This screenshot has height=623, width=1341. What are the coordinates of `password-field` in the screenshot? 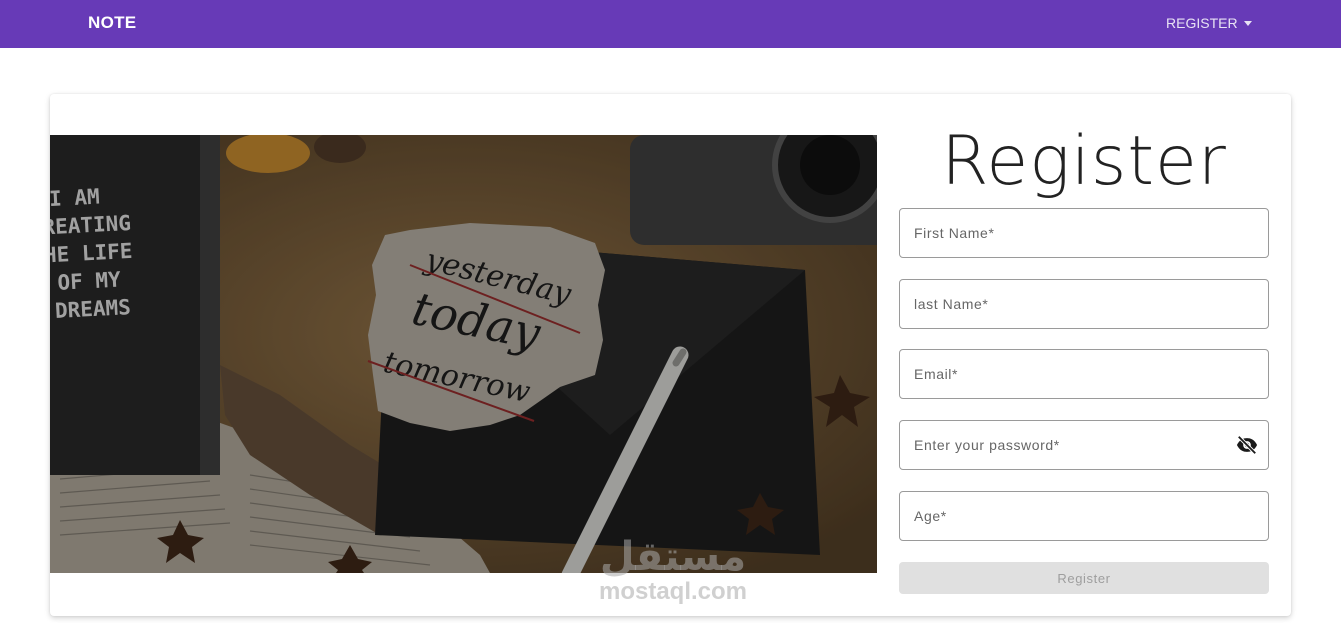 It's located at (1084, 445).